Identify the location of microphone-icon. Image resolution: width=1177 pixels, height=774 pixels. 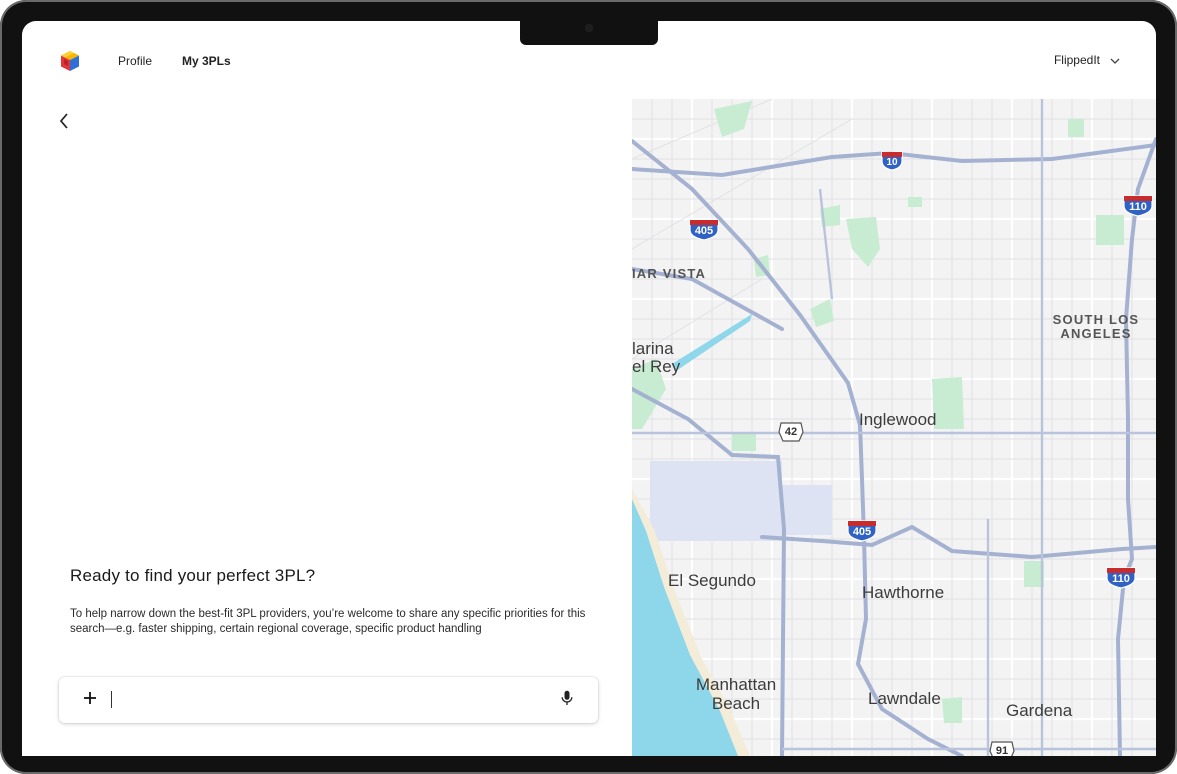
(567, 700).